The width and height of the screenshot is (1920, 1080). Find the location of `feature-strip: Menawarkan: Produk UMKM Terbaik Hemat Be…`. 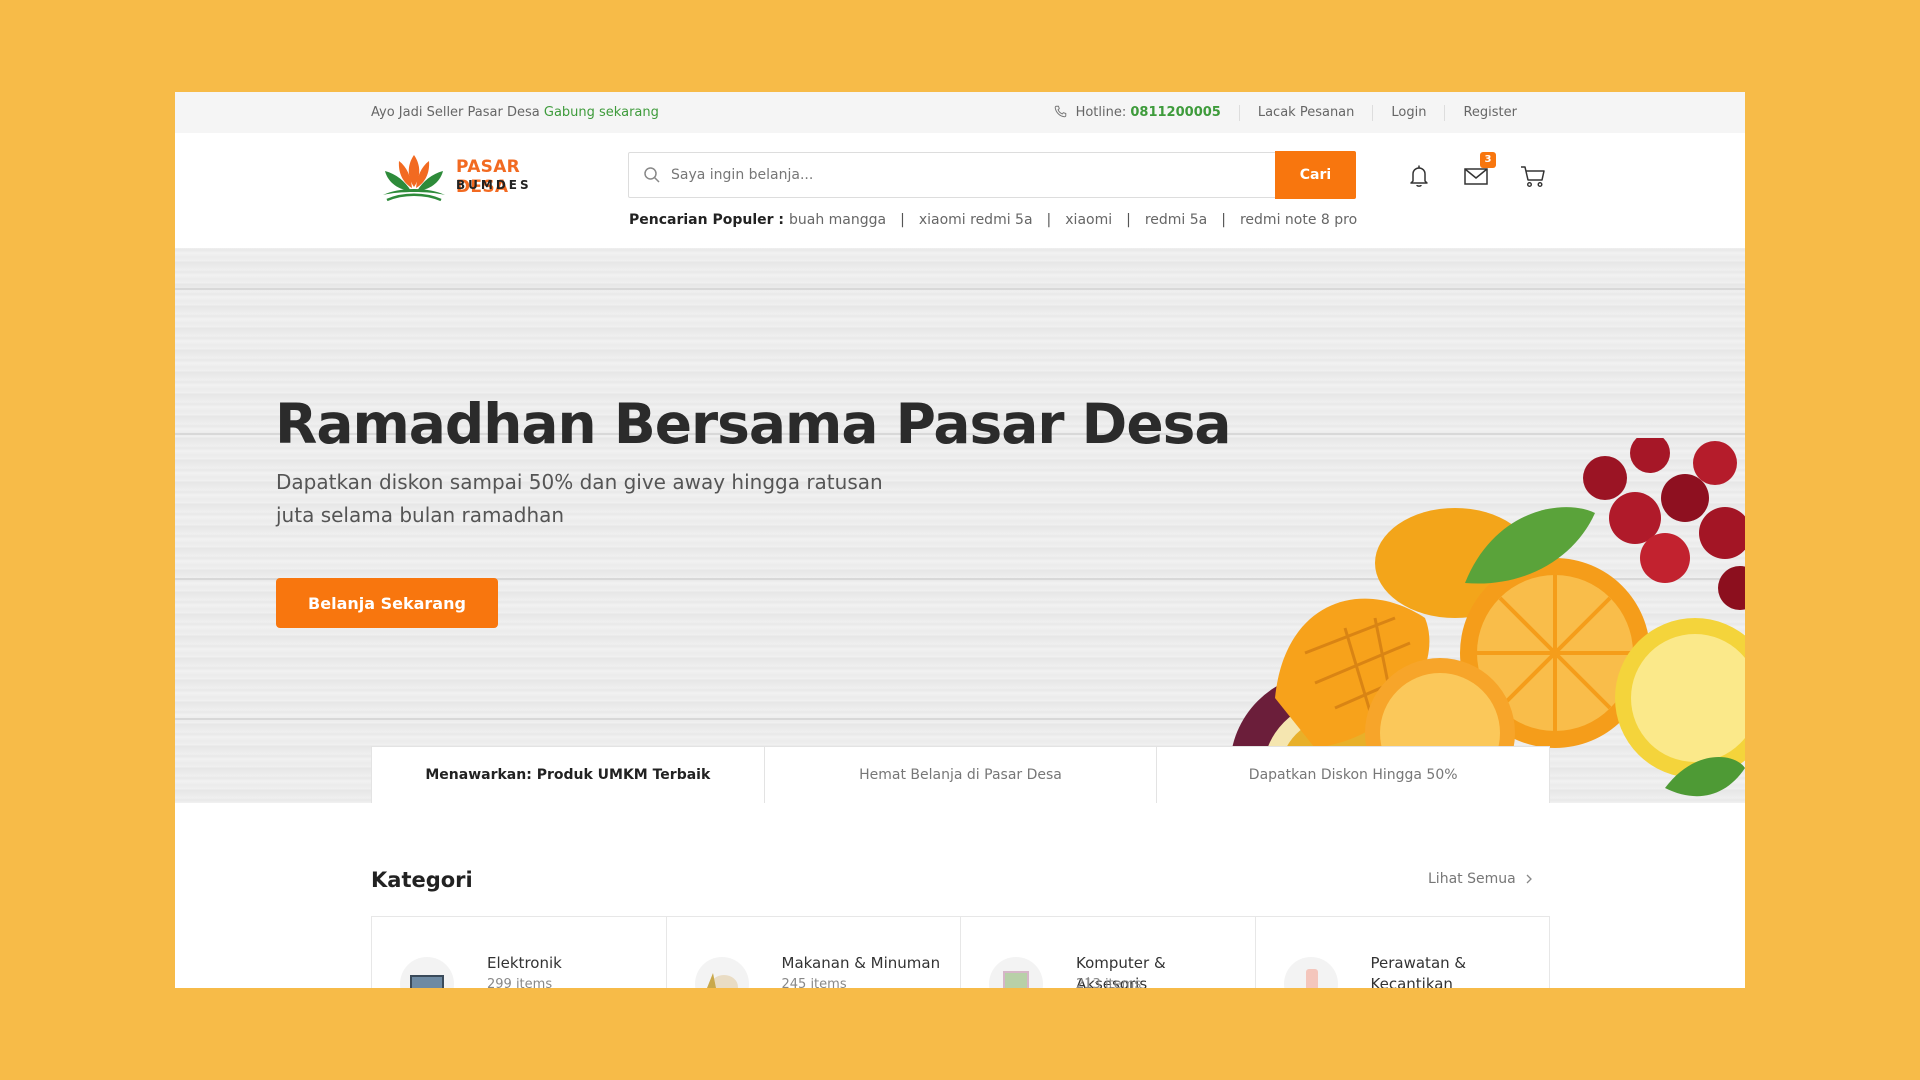

feature-strip: Menawarkan: Produk UMKM Terbaik Hemat Be… is located at coordinates (960, 774).